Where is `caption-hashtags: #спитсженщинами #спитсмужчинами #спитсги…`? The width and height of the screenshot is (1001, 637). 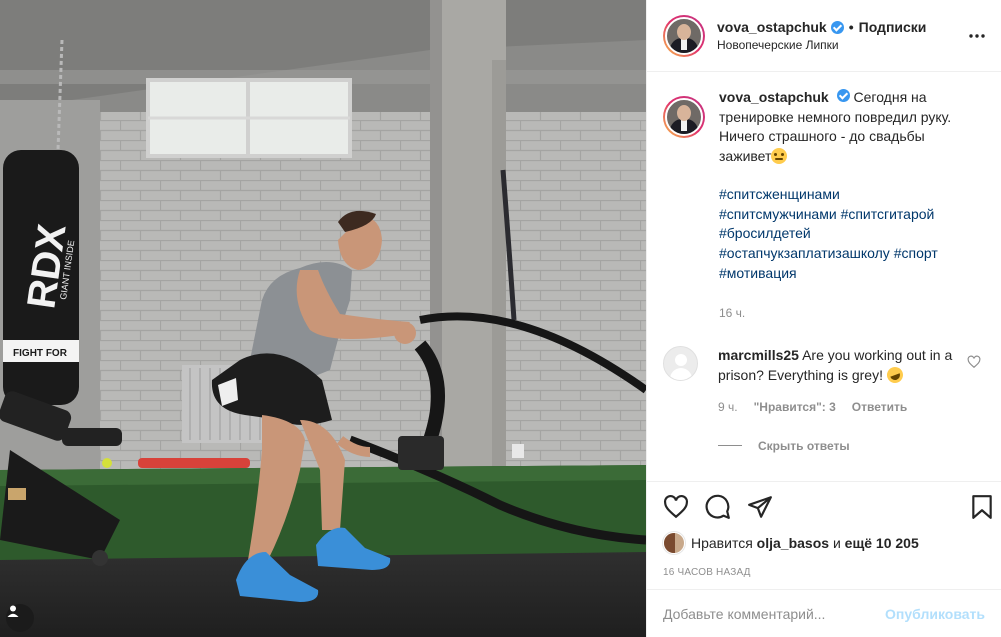
caption-hashtags: #спитсженщинами #спитсмужчинами #спитсги… is located at coordinates (844, 234).